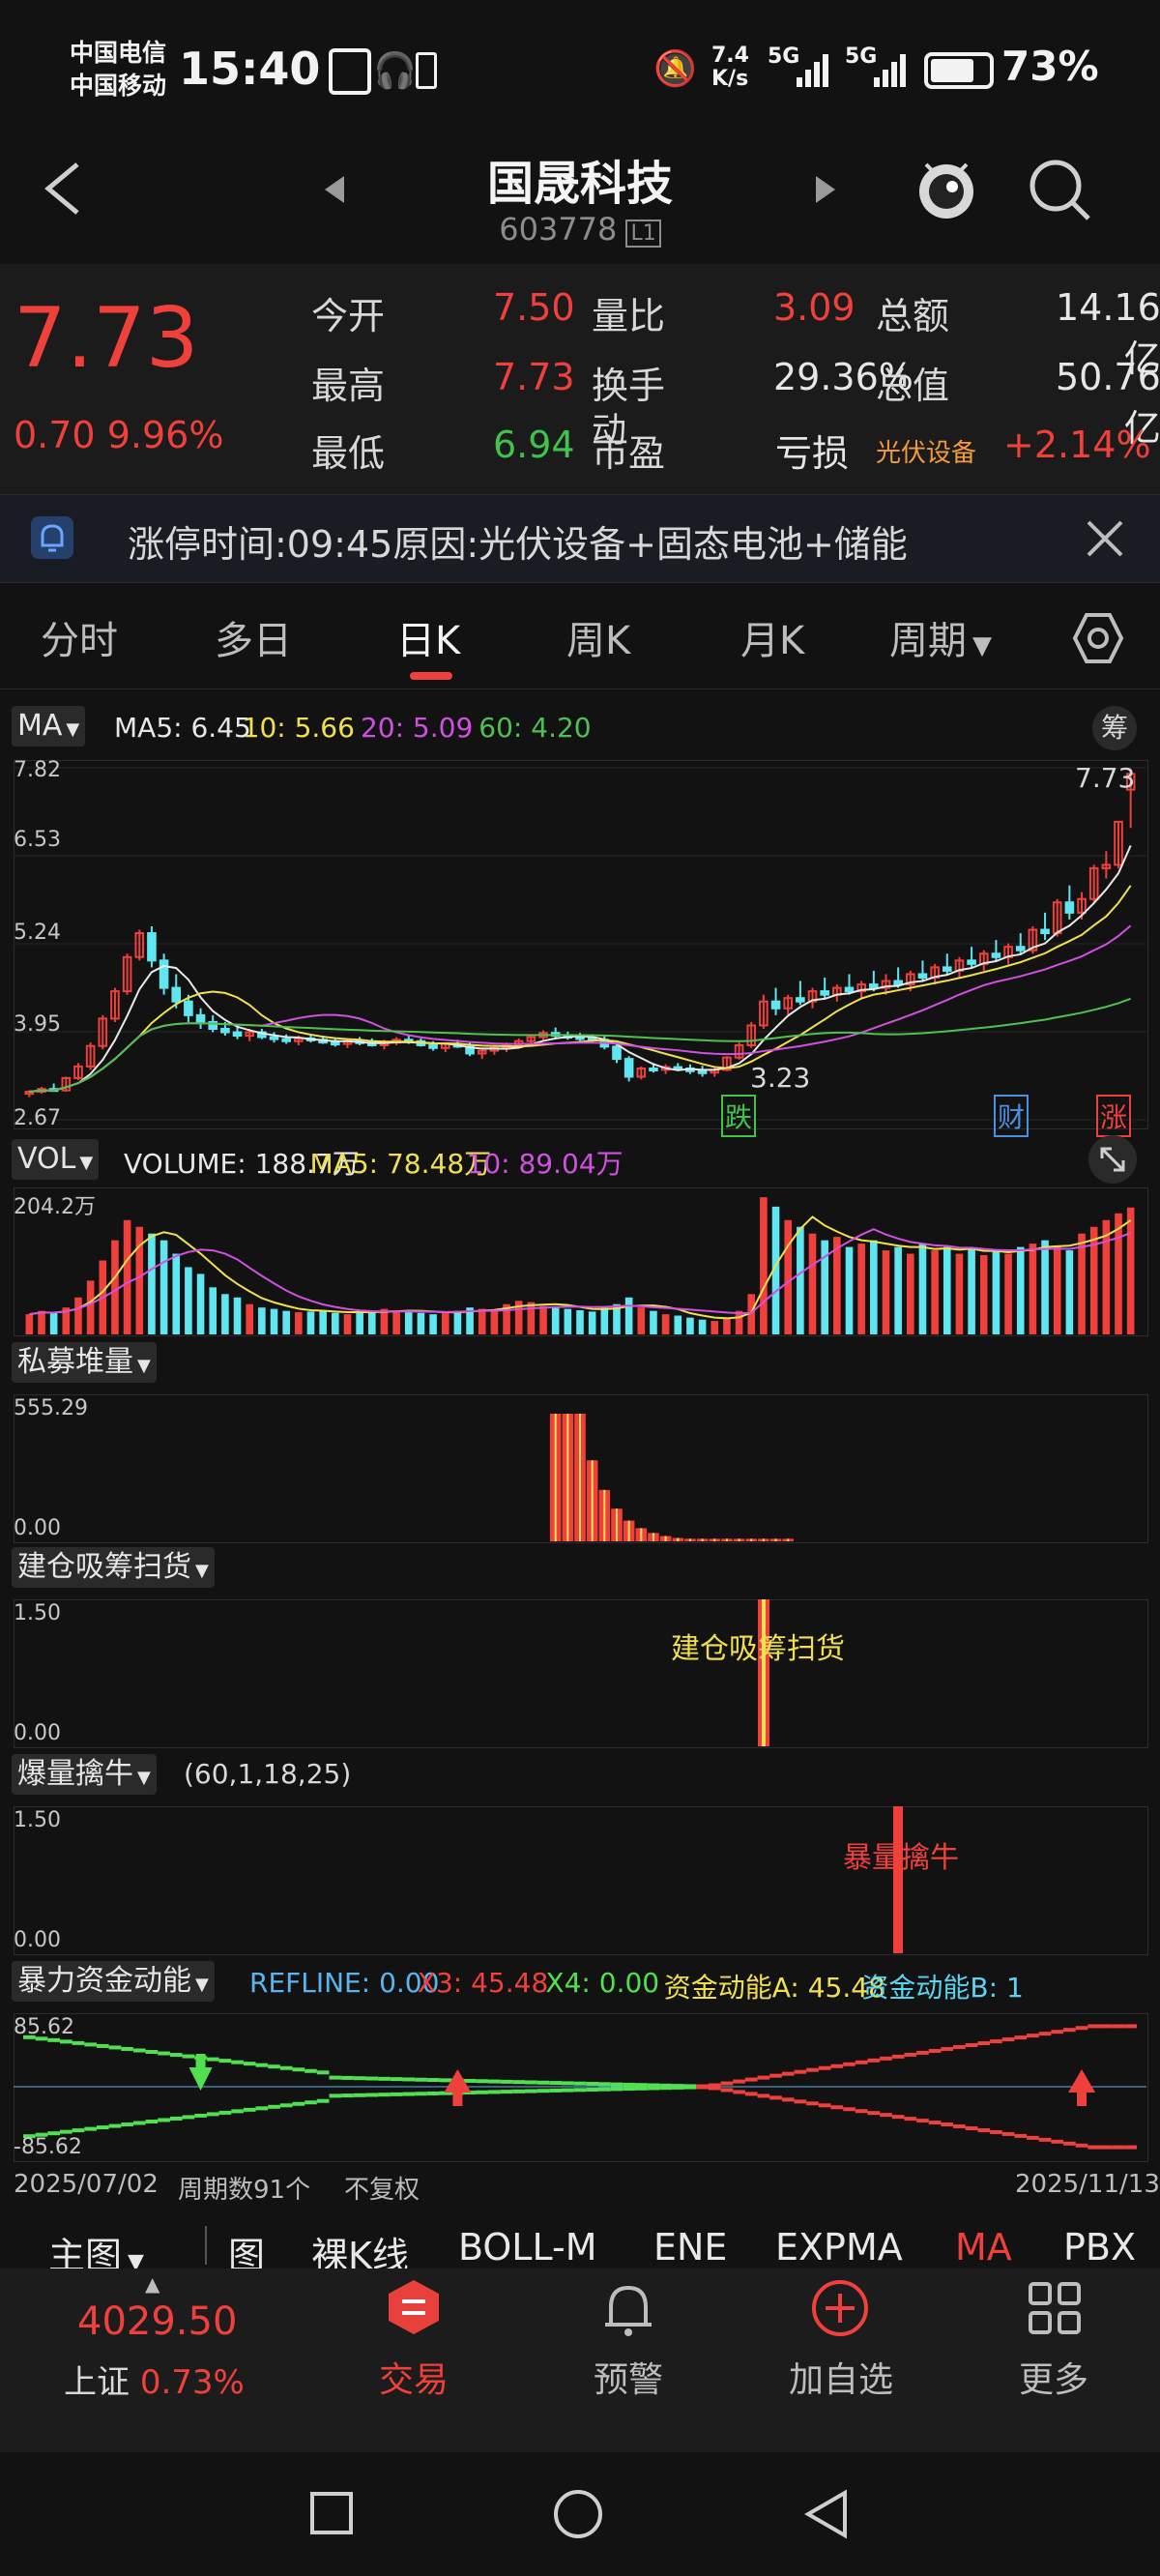  I want to click on kline-y-label-3: 3.95, so click(37, 1024).